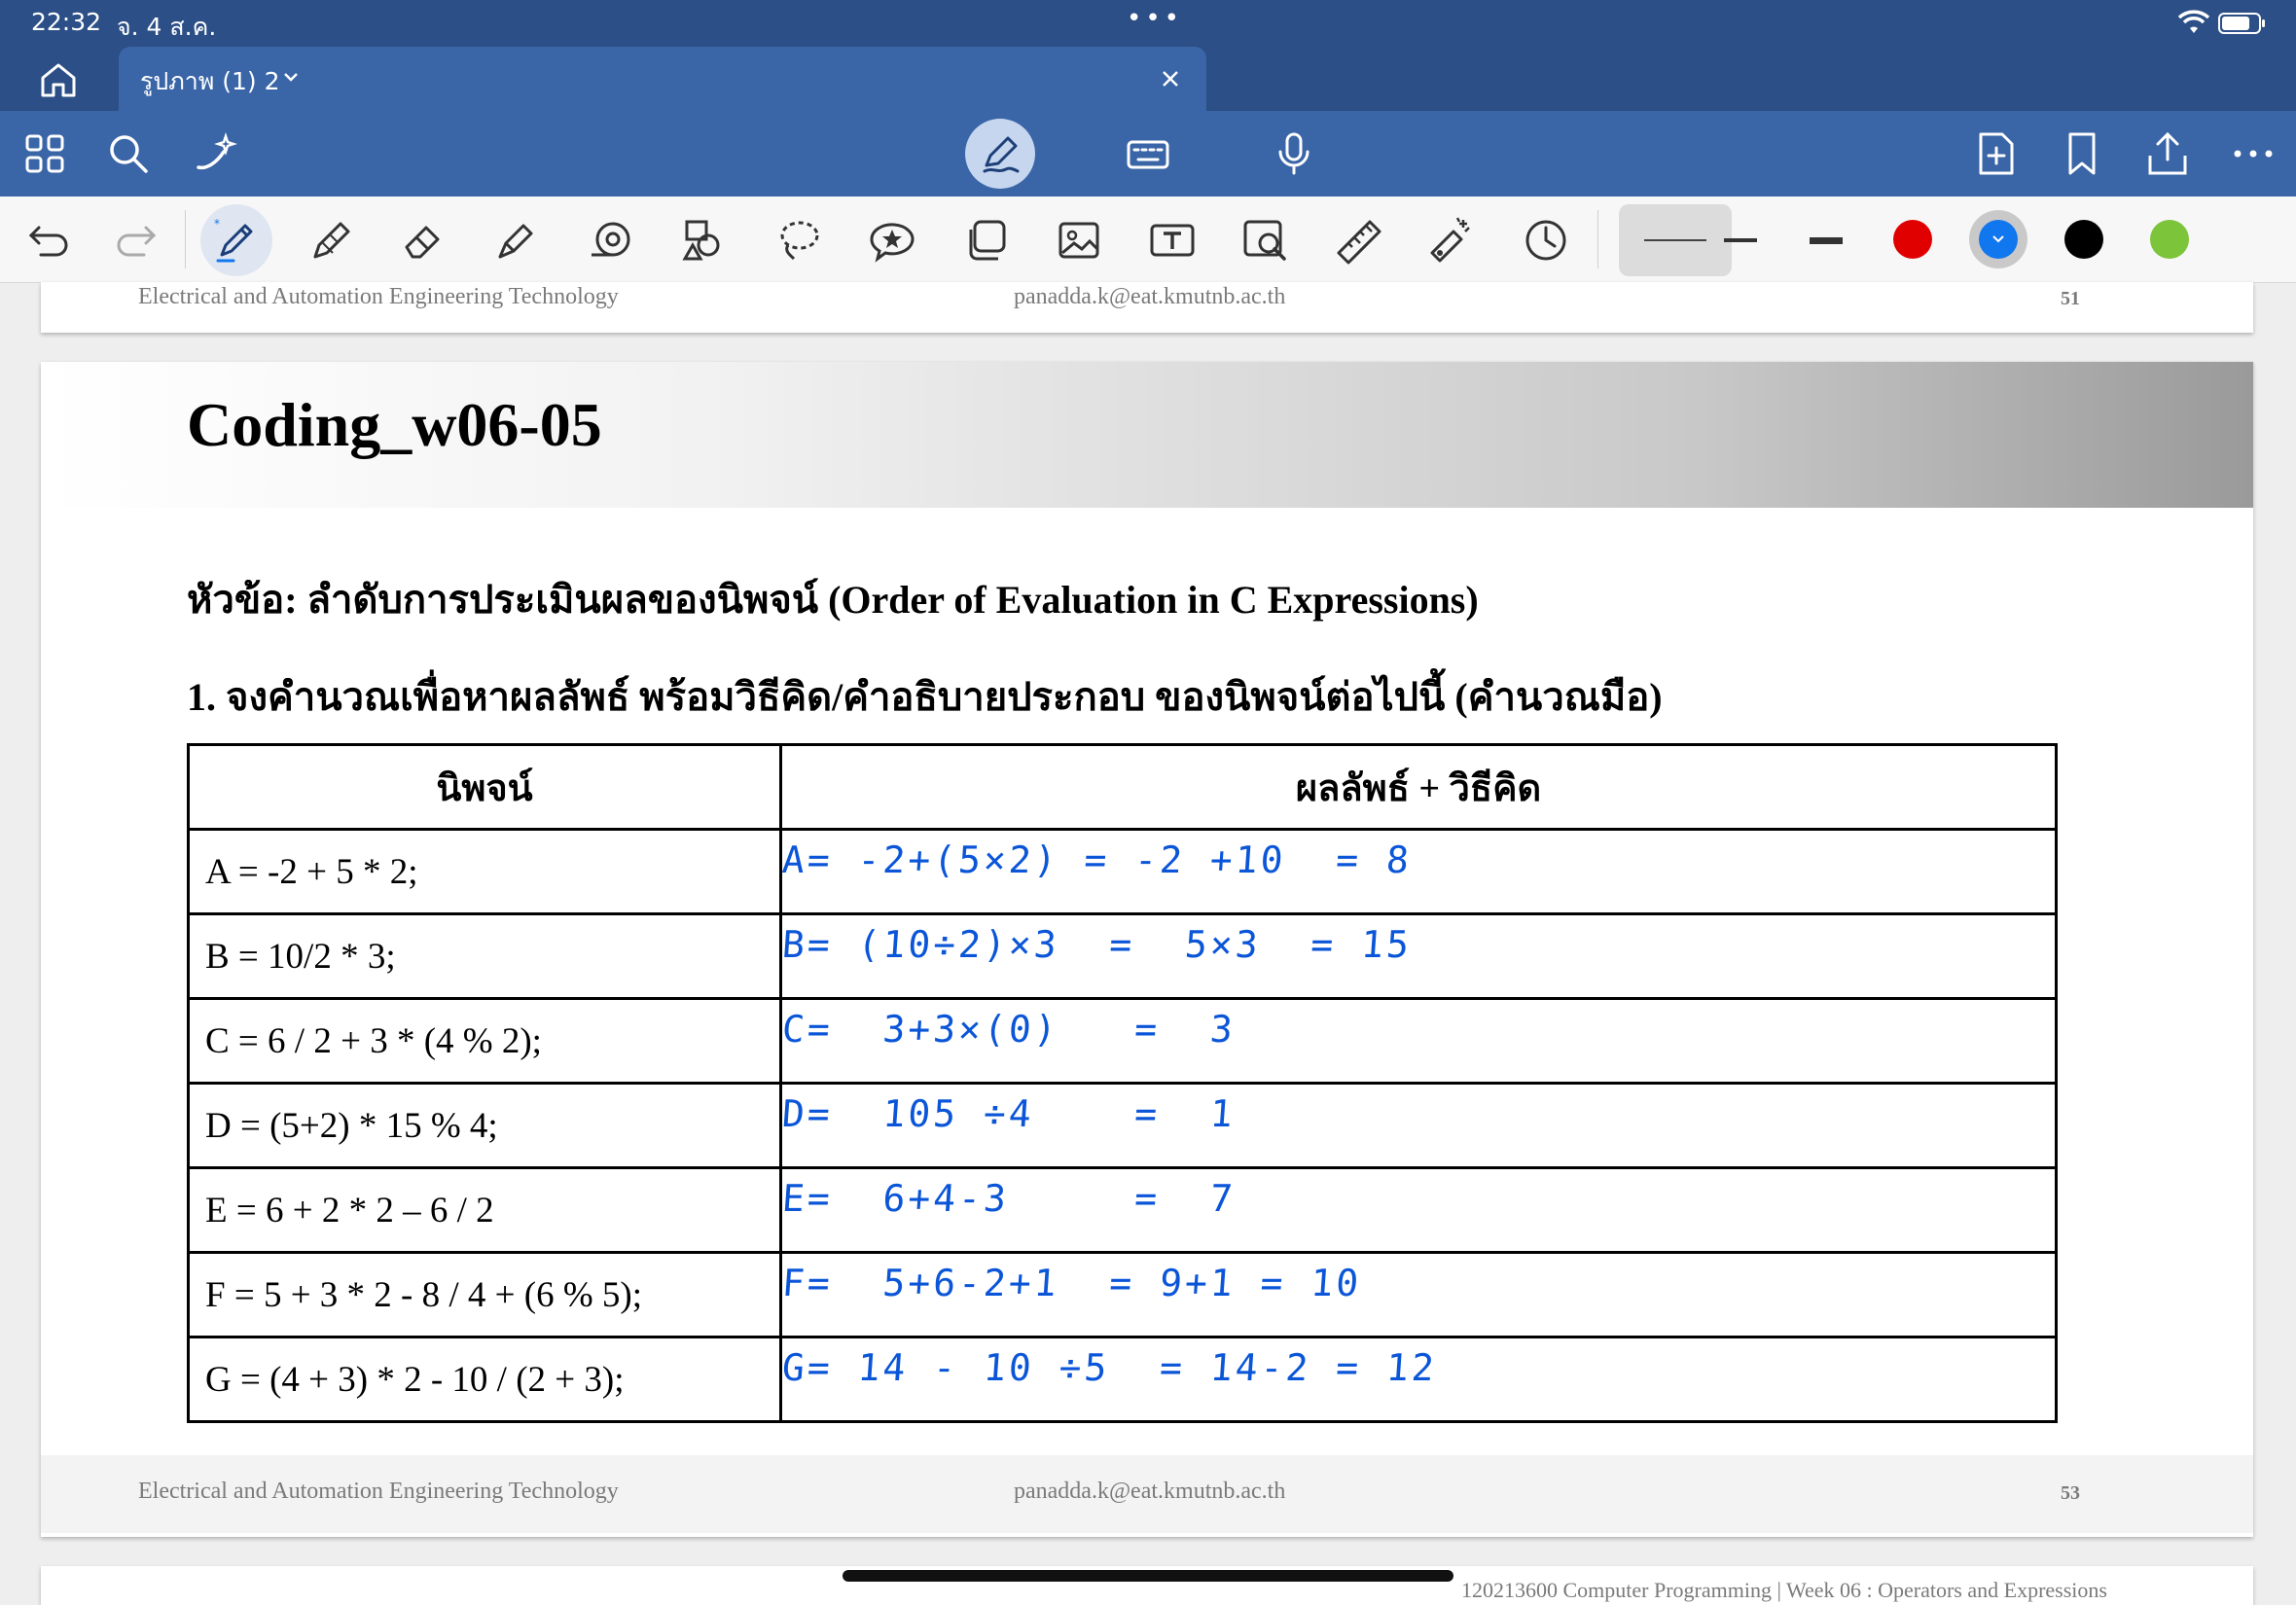  What do you see at coordinates (1079, 240) in the screenshot?
I see `image-icon` at bounding box center [1079, 240].